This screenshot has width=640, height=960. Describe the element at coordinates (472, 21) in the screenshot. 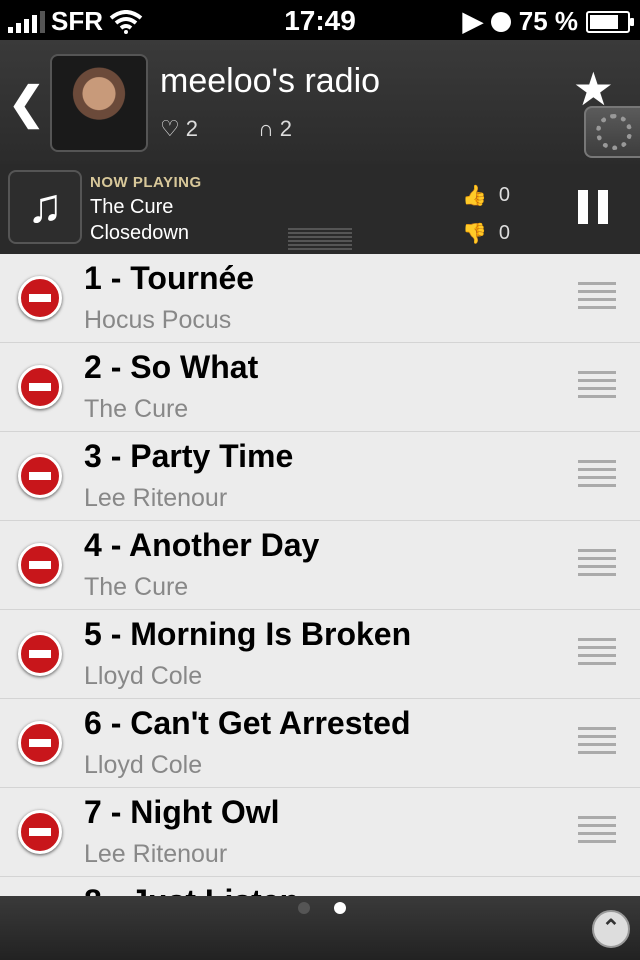

I see `play-indicator-icon: ▶` at that location.